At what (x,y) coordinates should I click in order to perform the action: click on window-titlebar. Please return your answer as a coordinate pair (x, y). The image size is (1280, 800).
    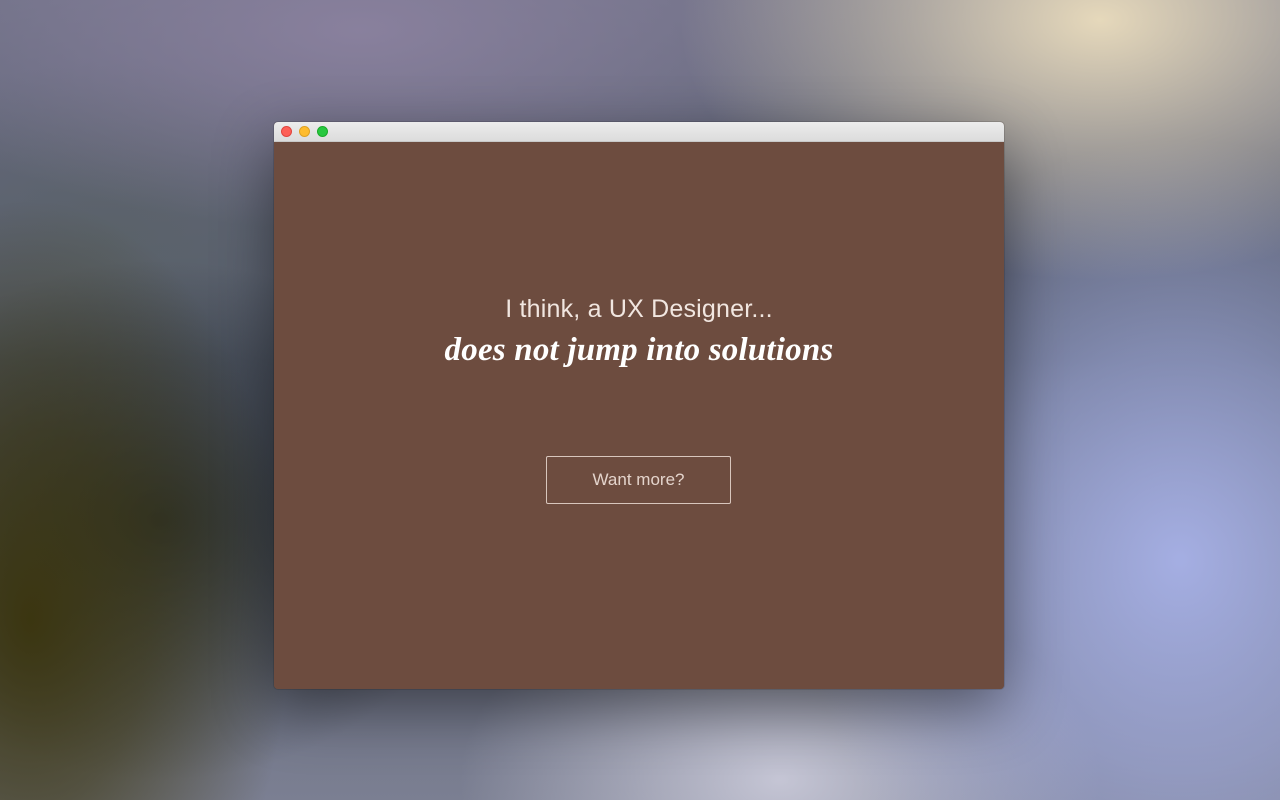
    Looking at the image, I should click on (639, 132).